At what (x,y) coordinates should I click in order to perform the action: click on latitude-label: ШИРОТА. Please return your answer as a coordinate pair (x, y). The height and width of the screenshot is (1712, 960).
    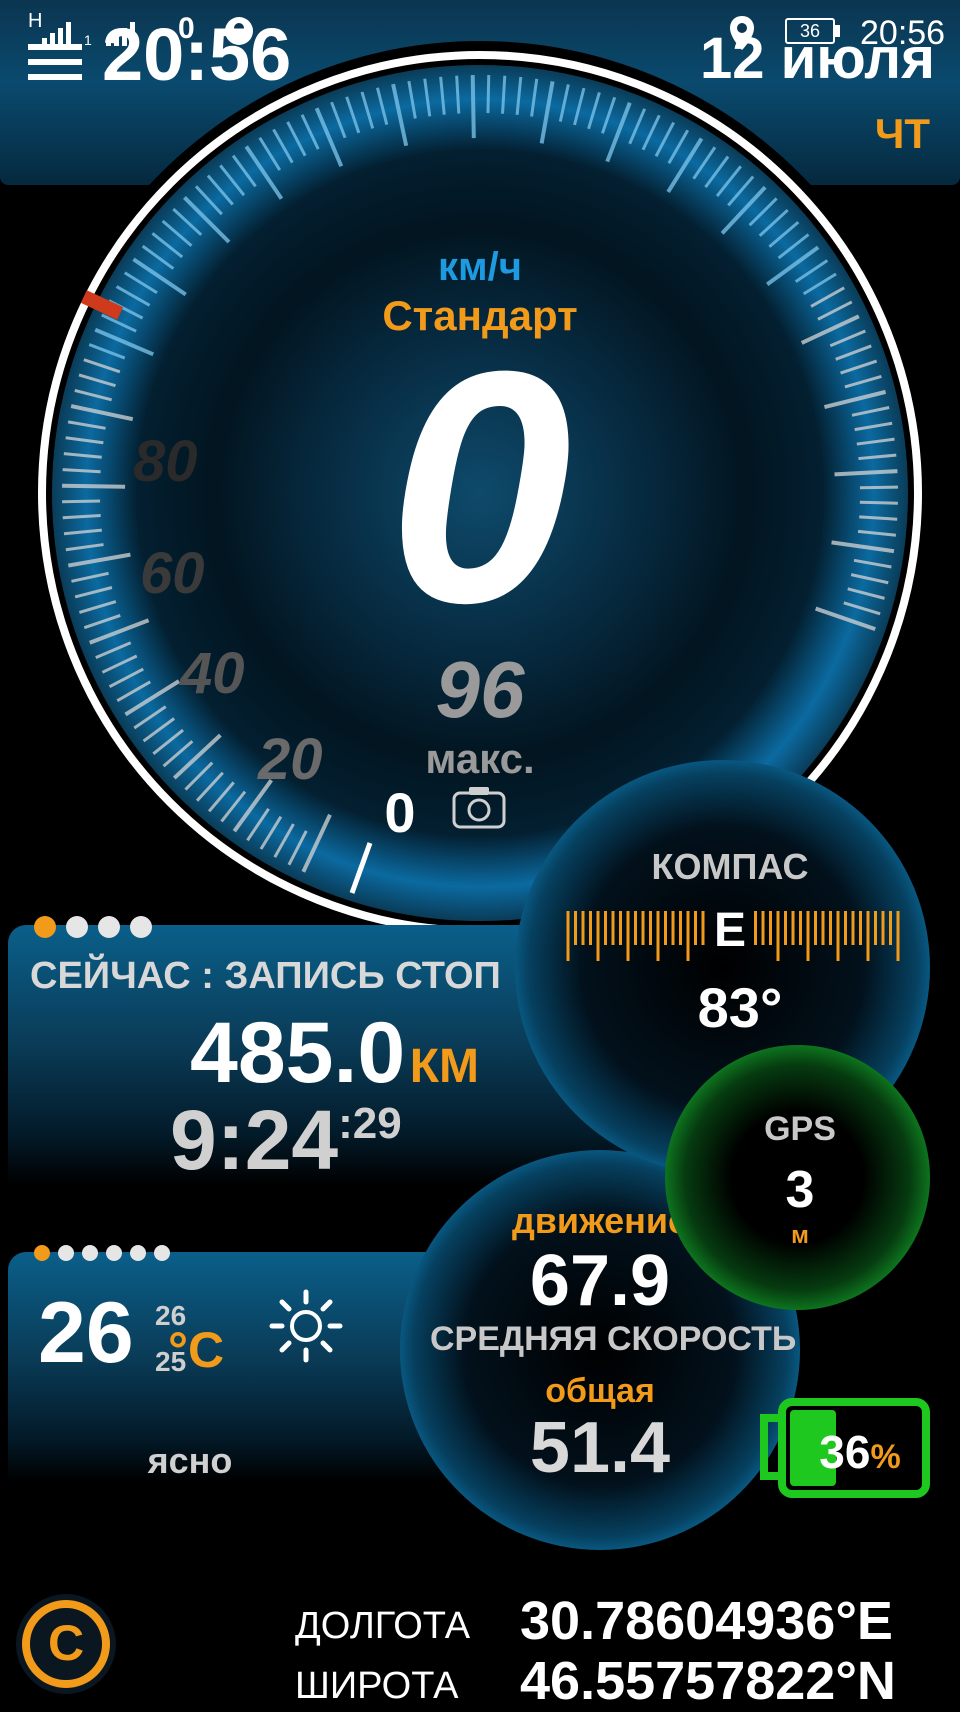
    Looking at the image, I should click on (377, 1686).